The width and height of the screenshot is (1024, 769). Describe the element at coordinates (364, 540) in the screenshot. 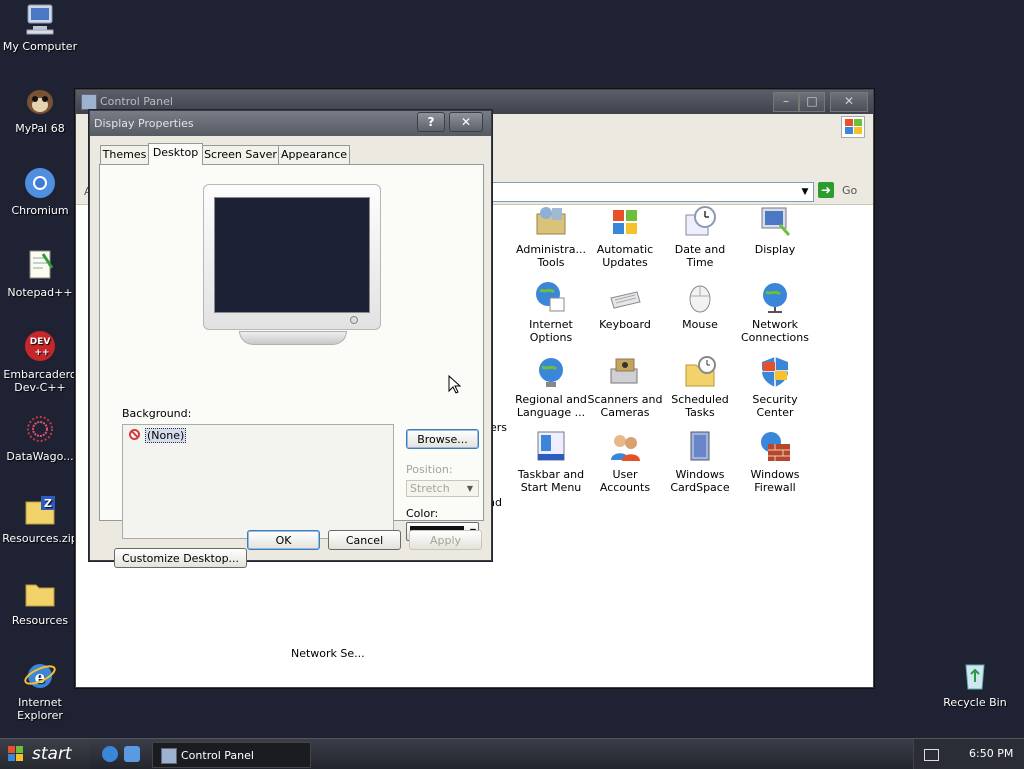

I see `cancel-button: Cancel` at that location.